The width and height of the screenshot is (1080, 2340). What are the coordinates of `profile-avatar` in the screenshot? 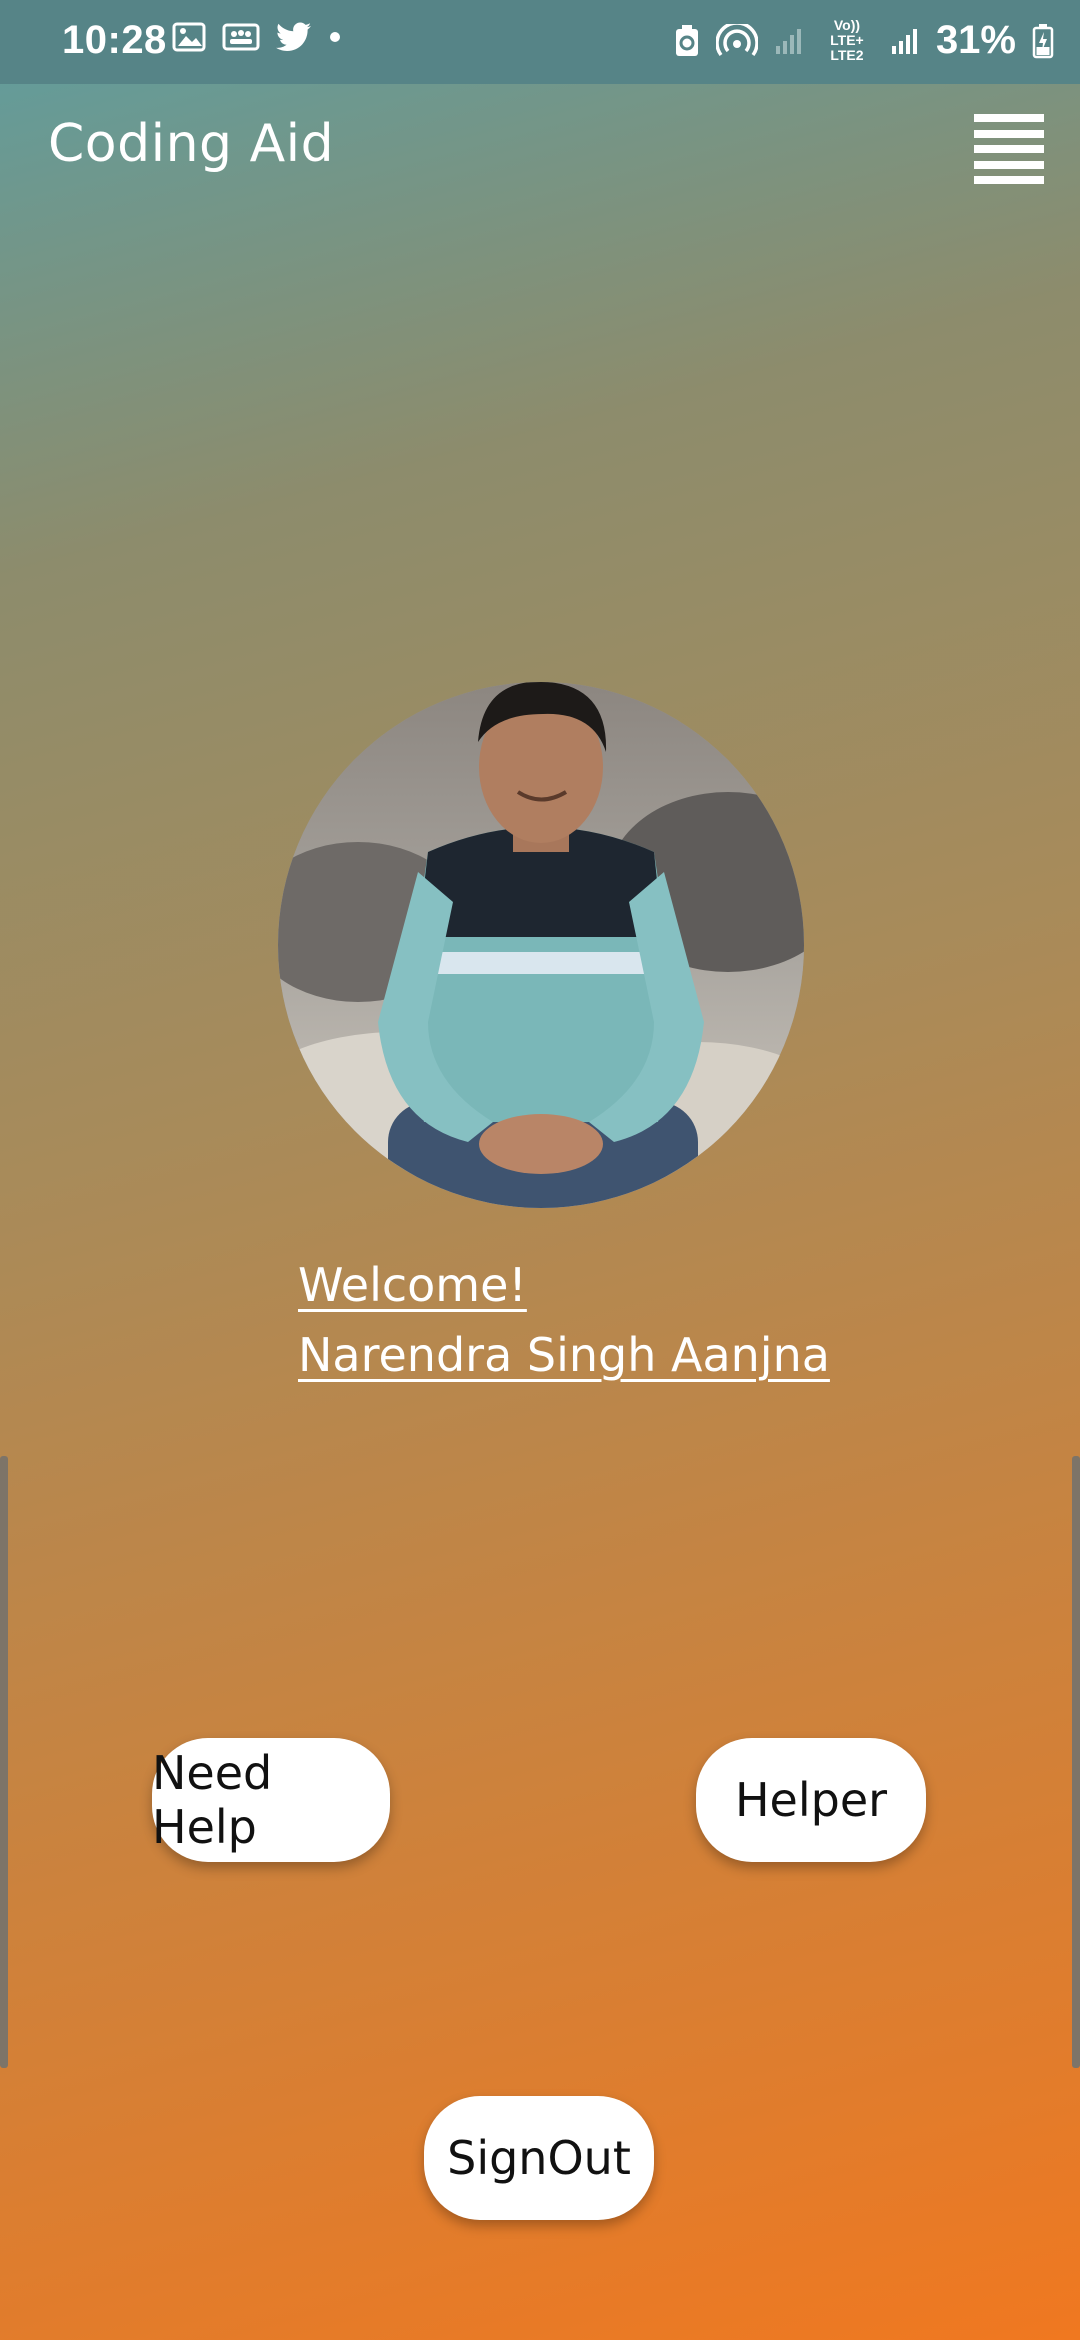 It's located at (541, 945).